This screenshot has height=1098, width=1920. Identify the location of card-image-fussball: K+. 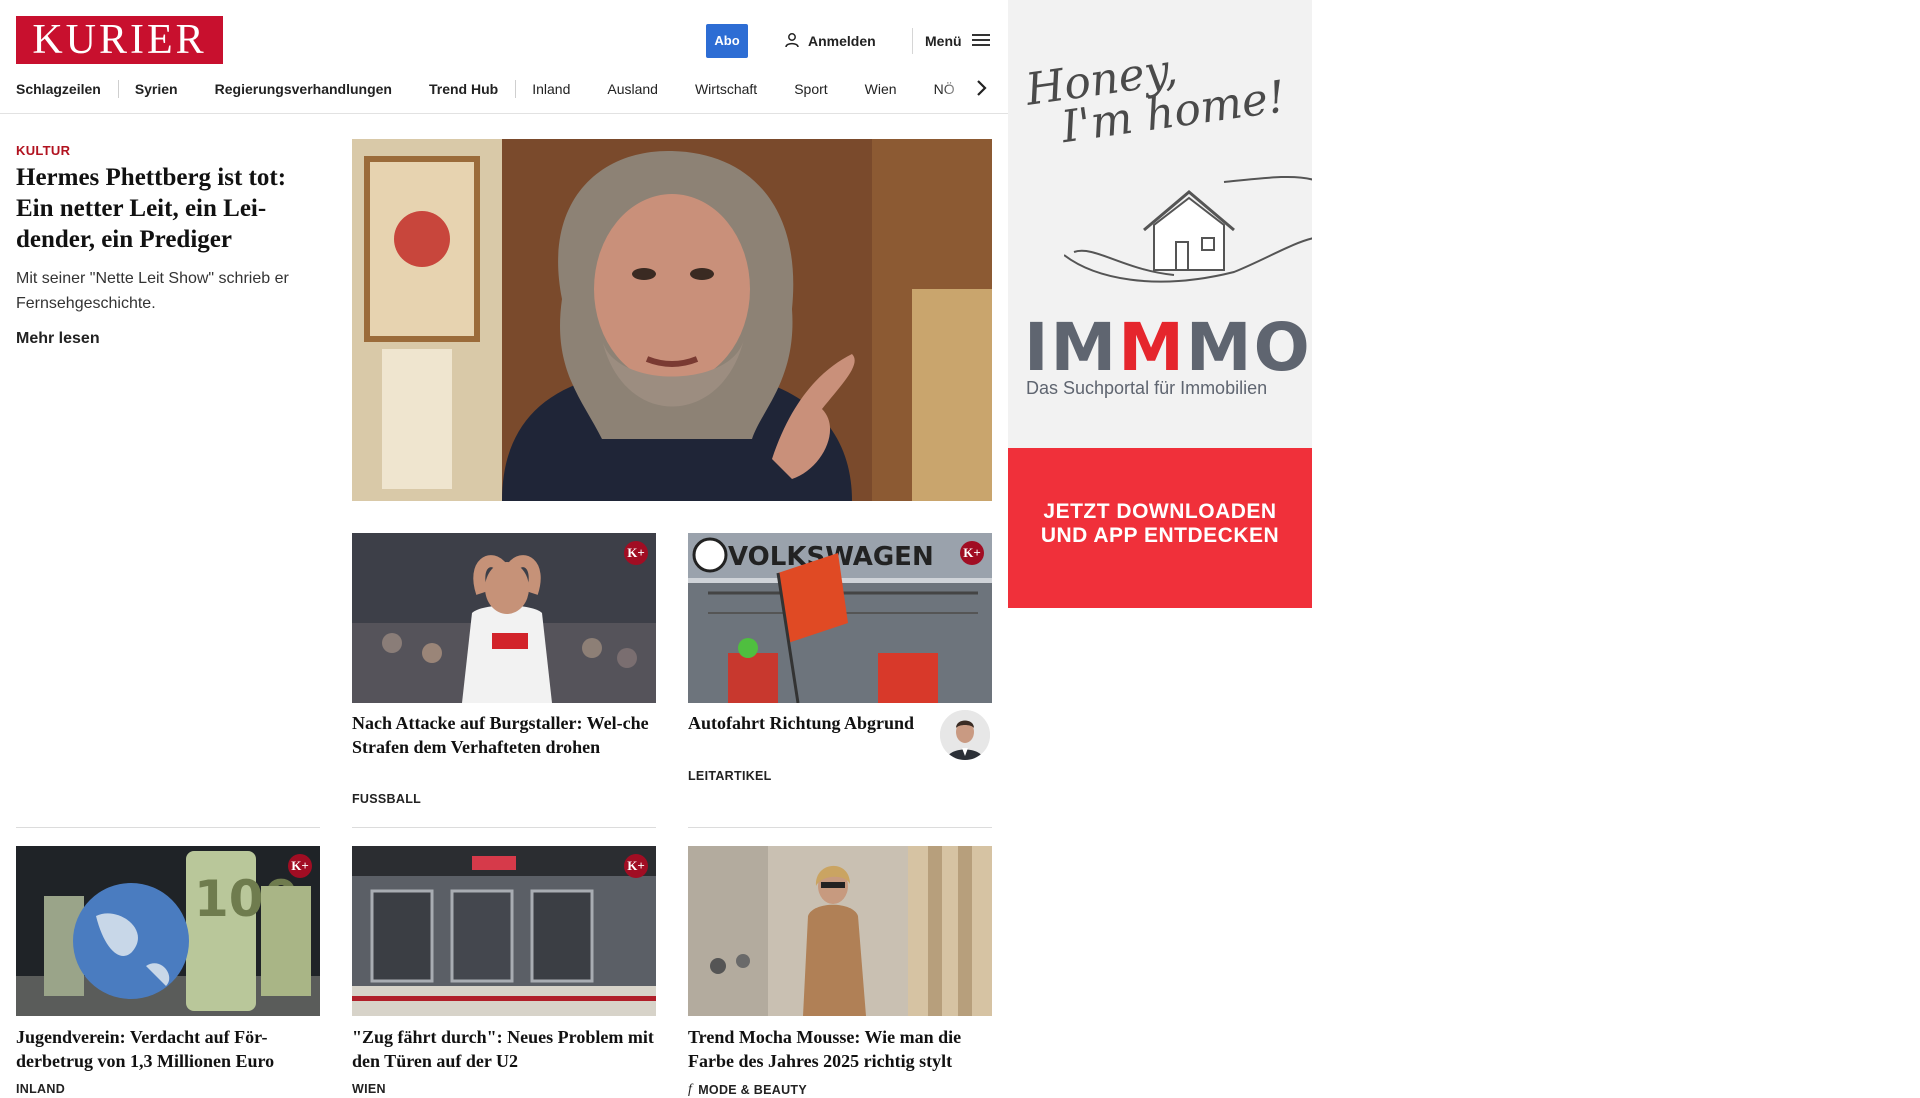
(504, 618).